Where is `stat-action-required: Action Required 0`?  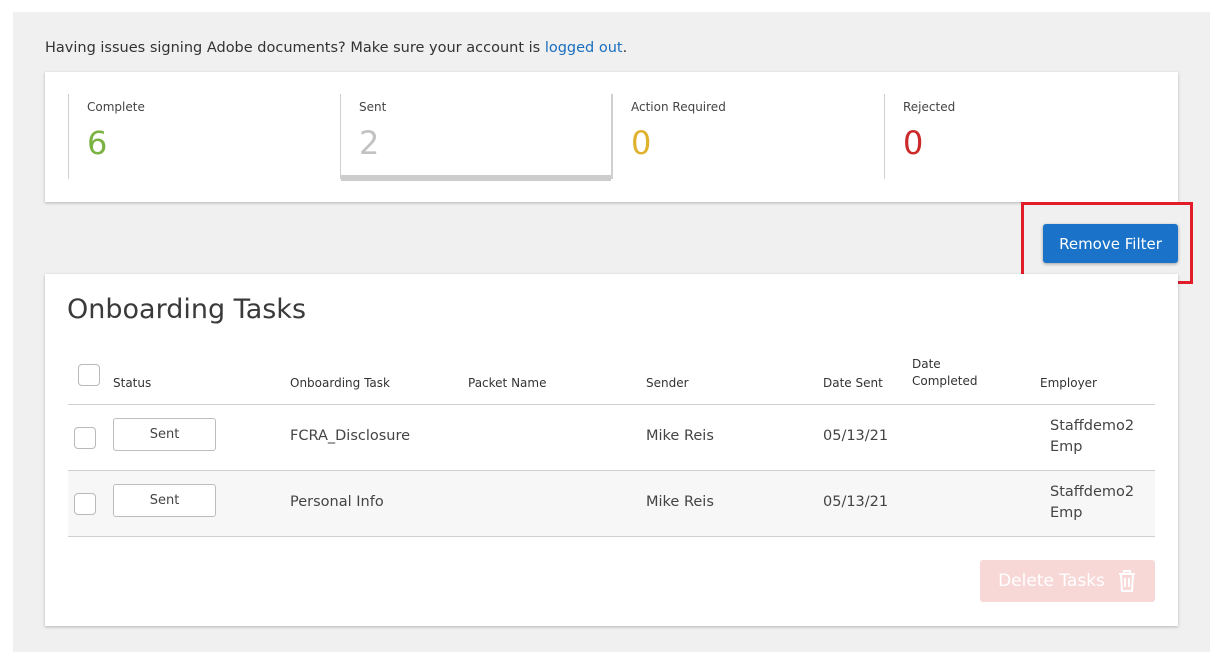 stat-action-required: Action Required 0 is located at coordinates (748, 136).